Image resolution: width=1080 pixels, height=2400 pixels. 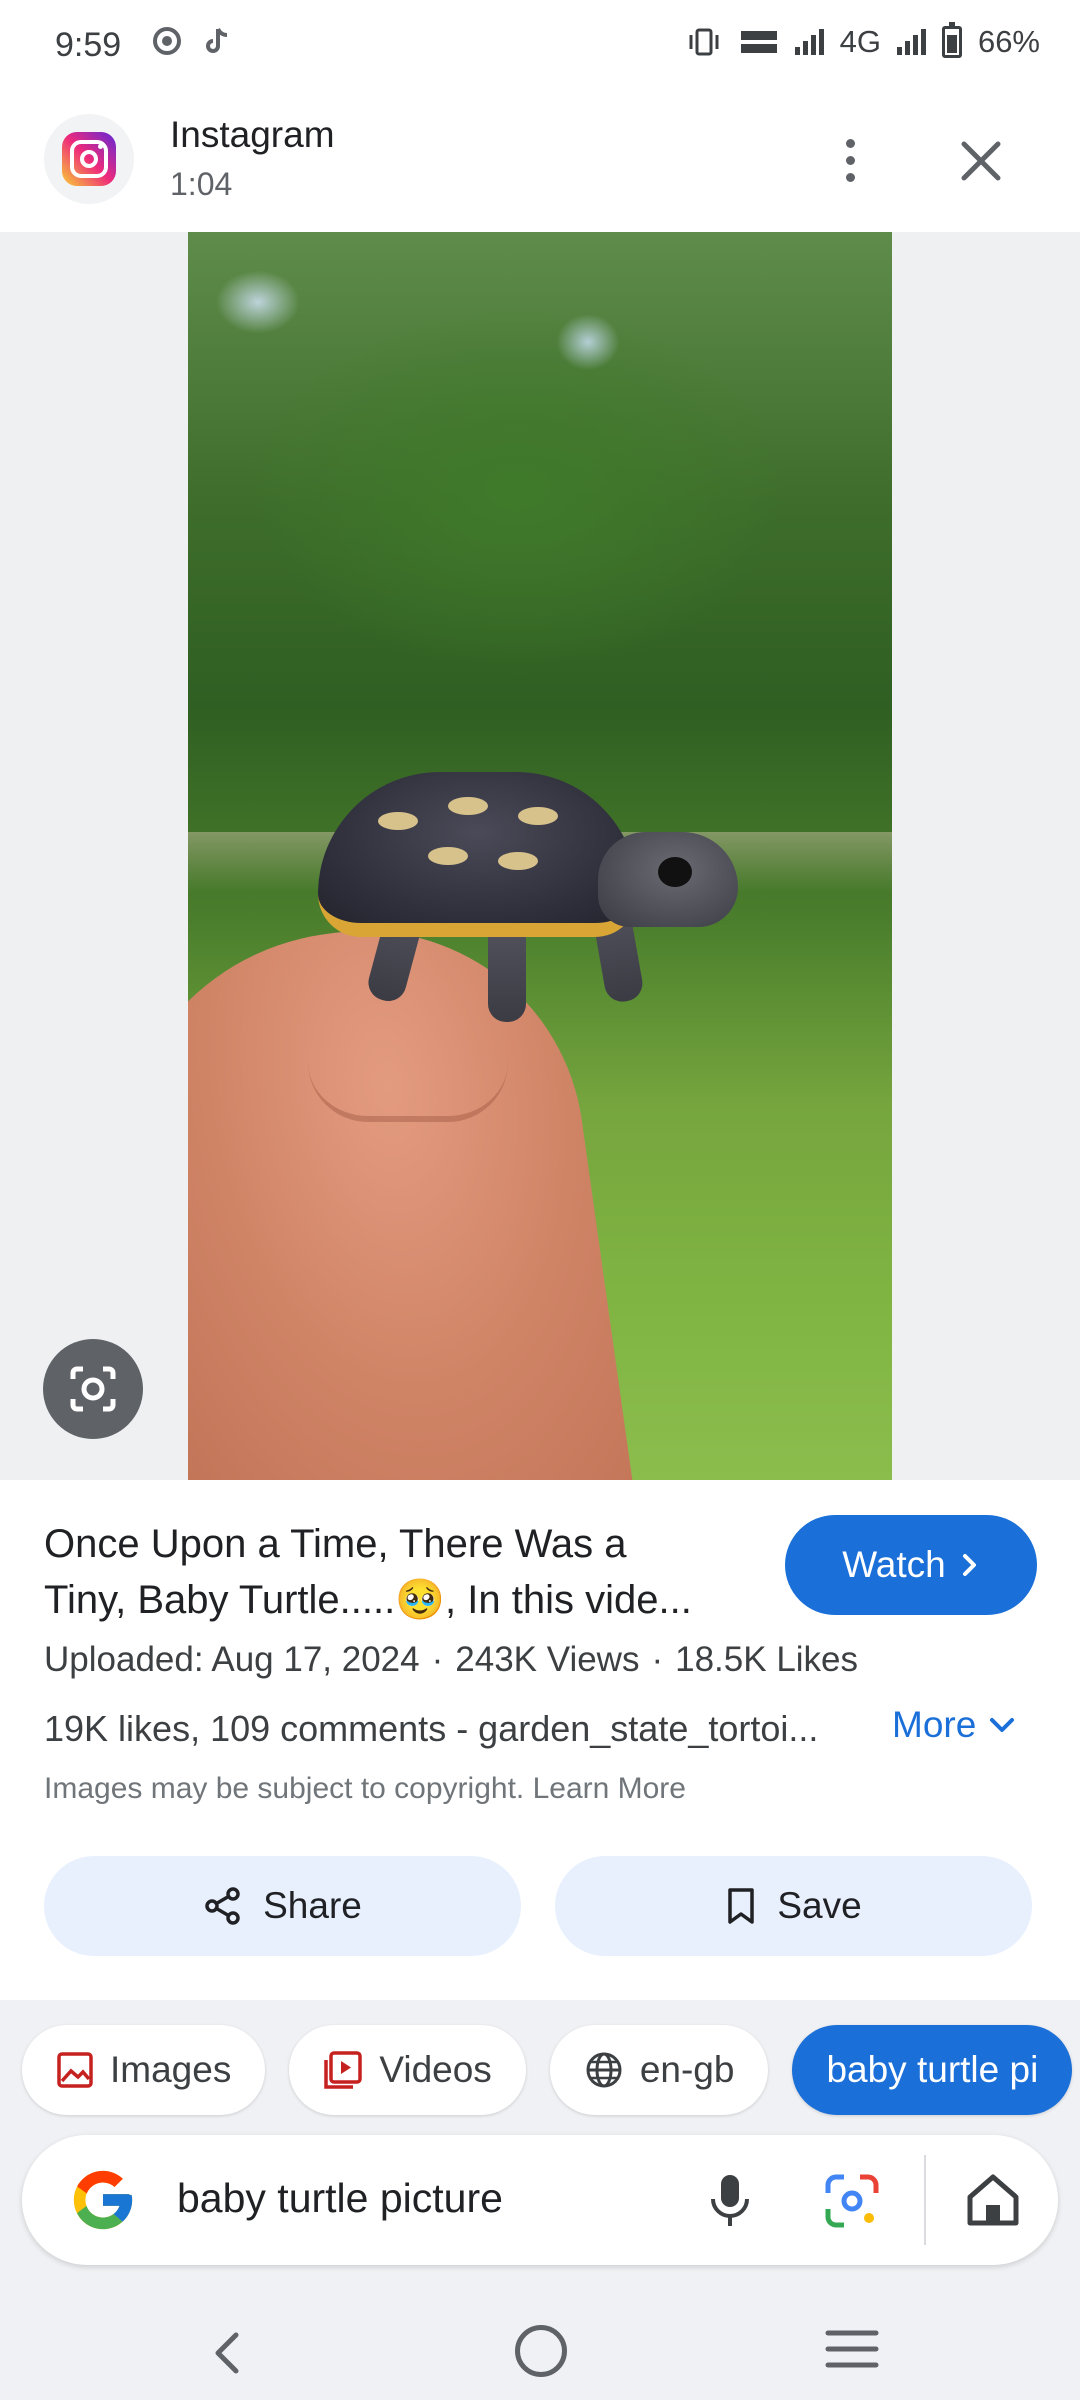 What do you see at coordinates (819, 1905) in the screenshot?
I see `save-label: Save` at bounding box center [819, 1905].